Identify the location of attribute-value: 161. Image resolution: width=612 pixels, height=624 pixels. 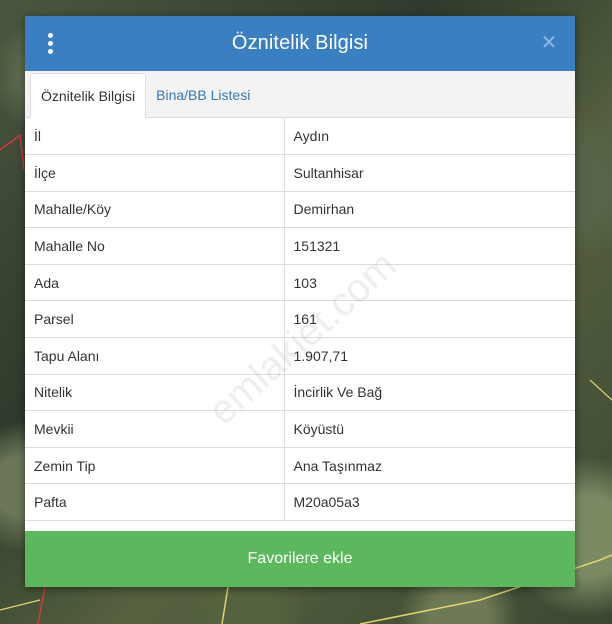
(429, 319).